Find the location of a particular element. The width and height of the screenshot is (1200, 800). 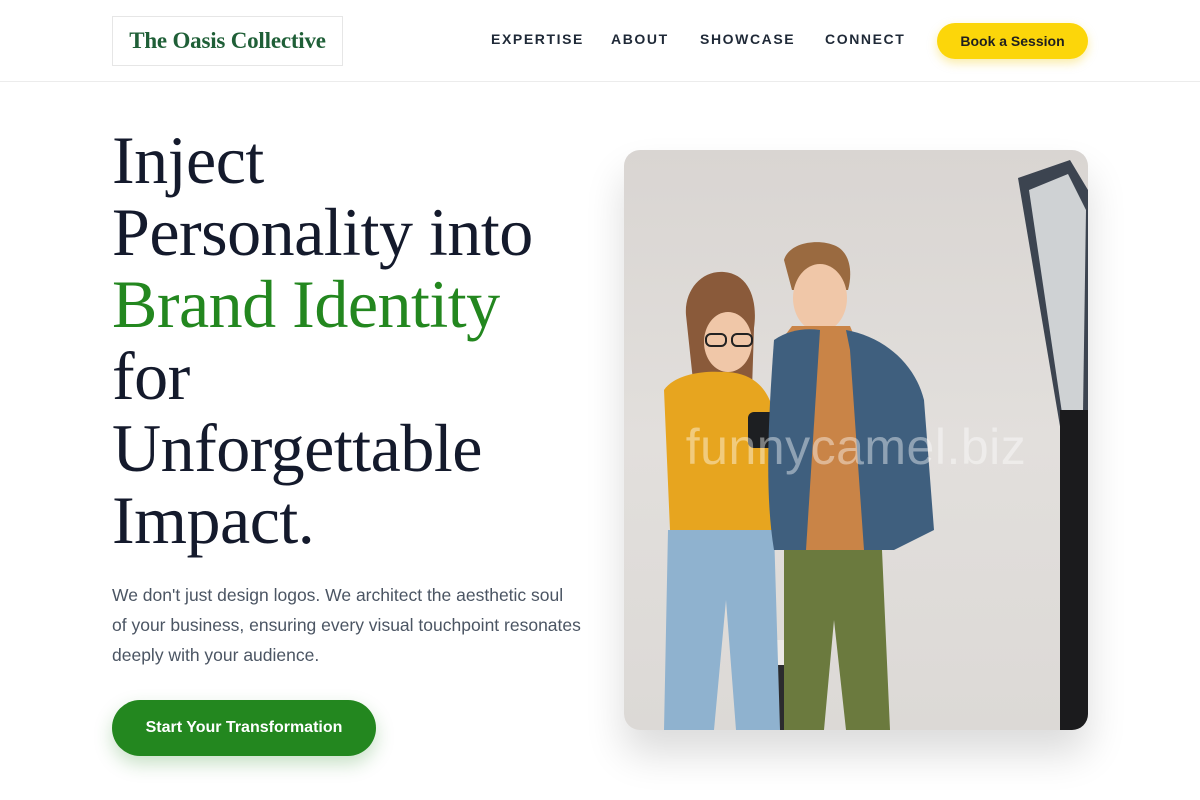

nav-link-about: ABOUT is located at coordinates (640, 39).